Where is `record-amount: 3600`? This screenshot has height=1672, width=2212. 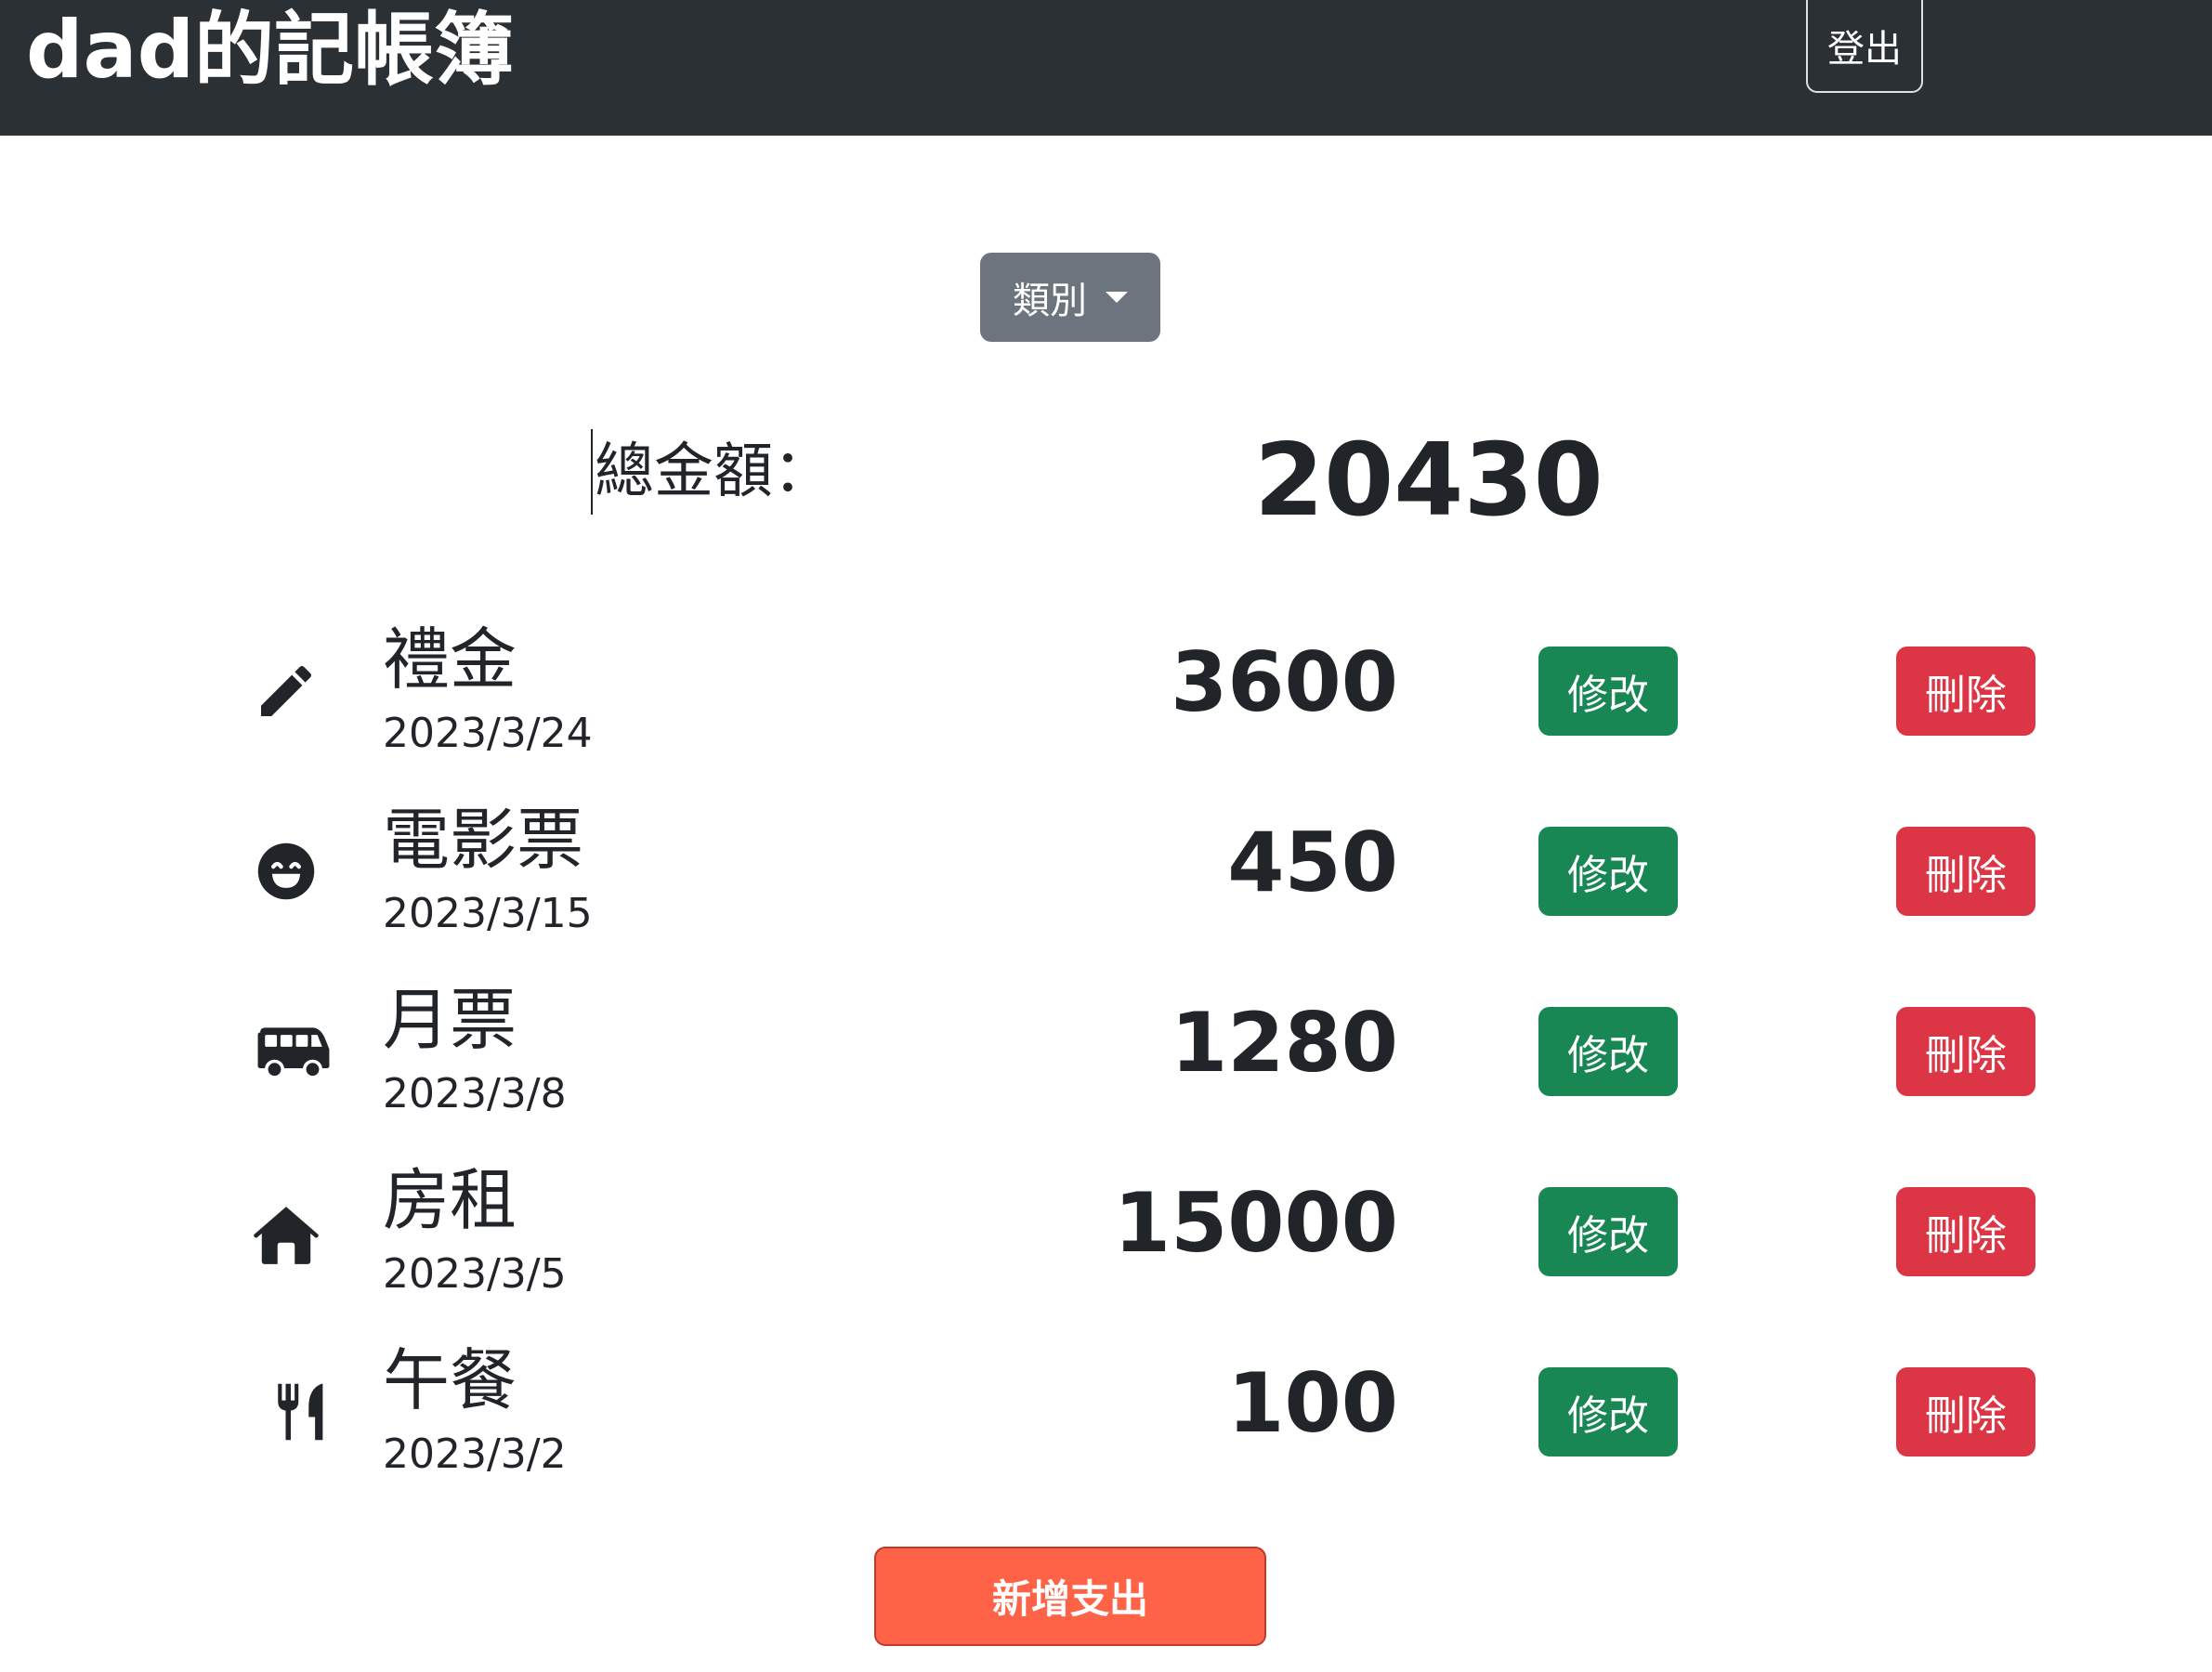
record-amount: 3600 is located at coordinates (1284, 682).